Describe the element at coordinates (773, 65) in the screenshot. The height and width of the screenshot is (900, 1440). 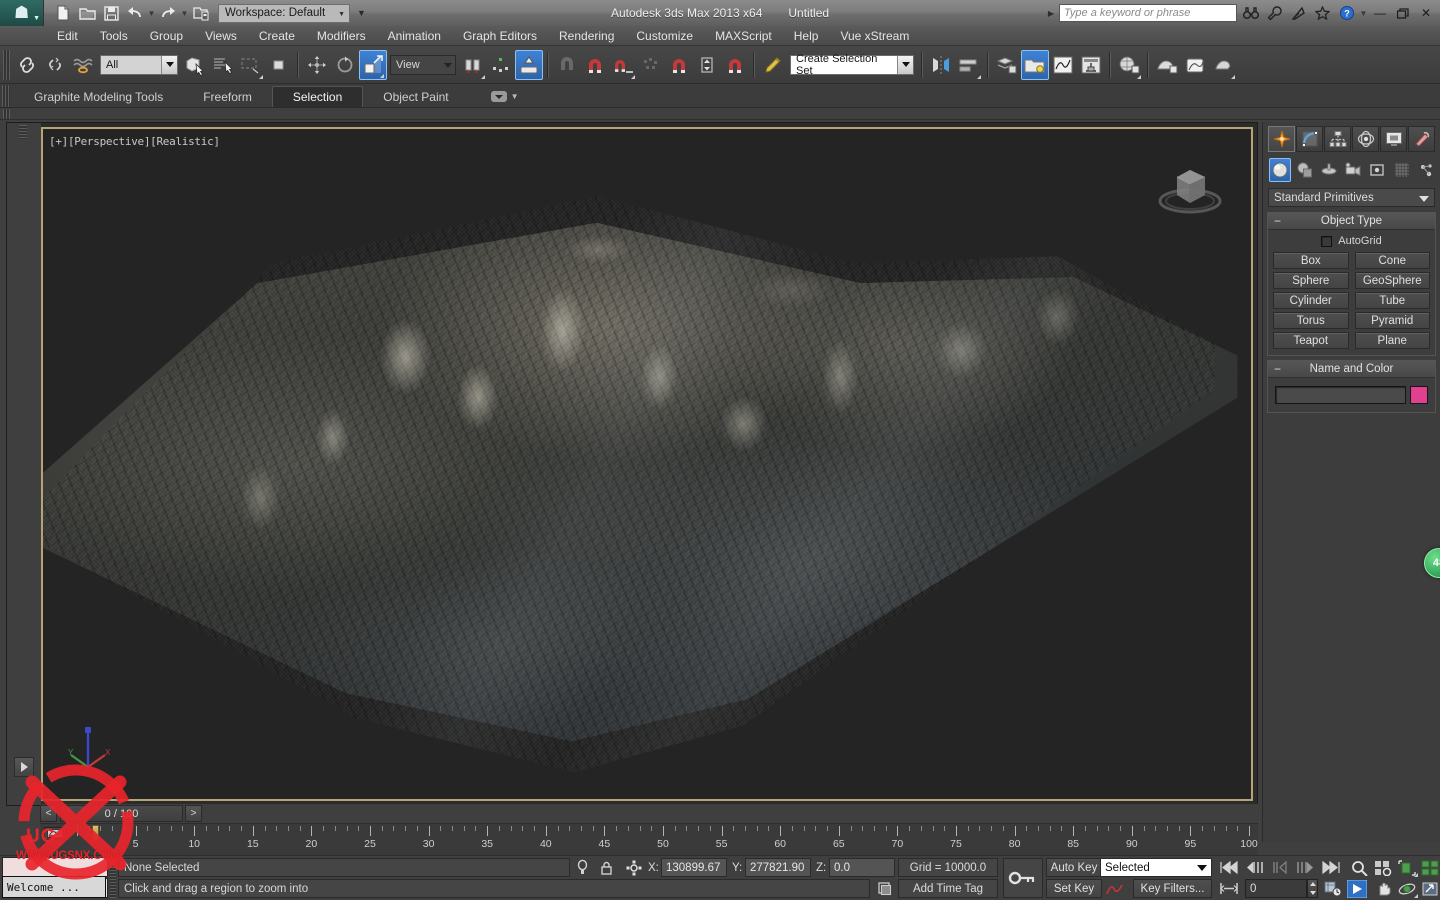
I see `edit-named-selection-icon` at that location.